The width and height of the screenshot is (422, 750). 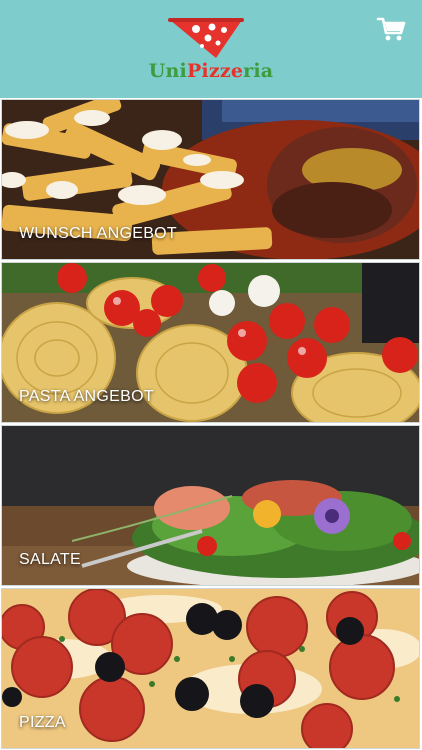 What do you see at coordinates (98, 233) in the screenshot?
I see `category-label: WUNSCH ANGEBOT` at bounding box center [98, 233].